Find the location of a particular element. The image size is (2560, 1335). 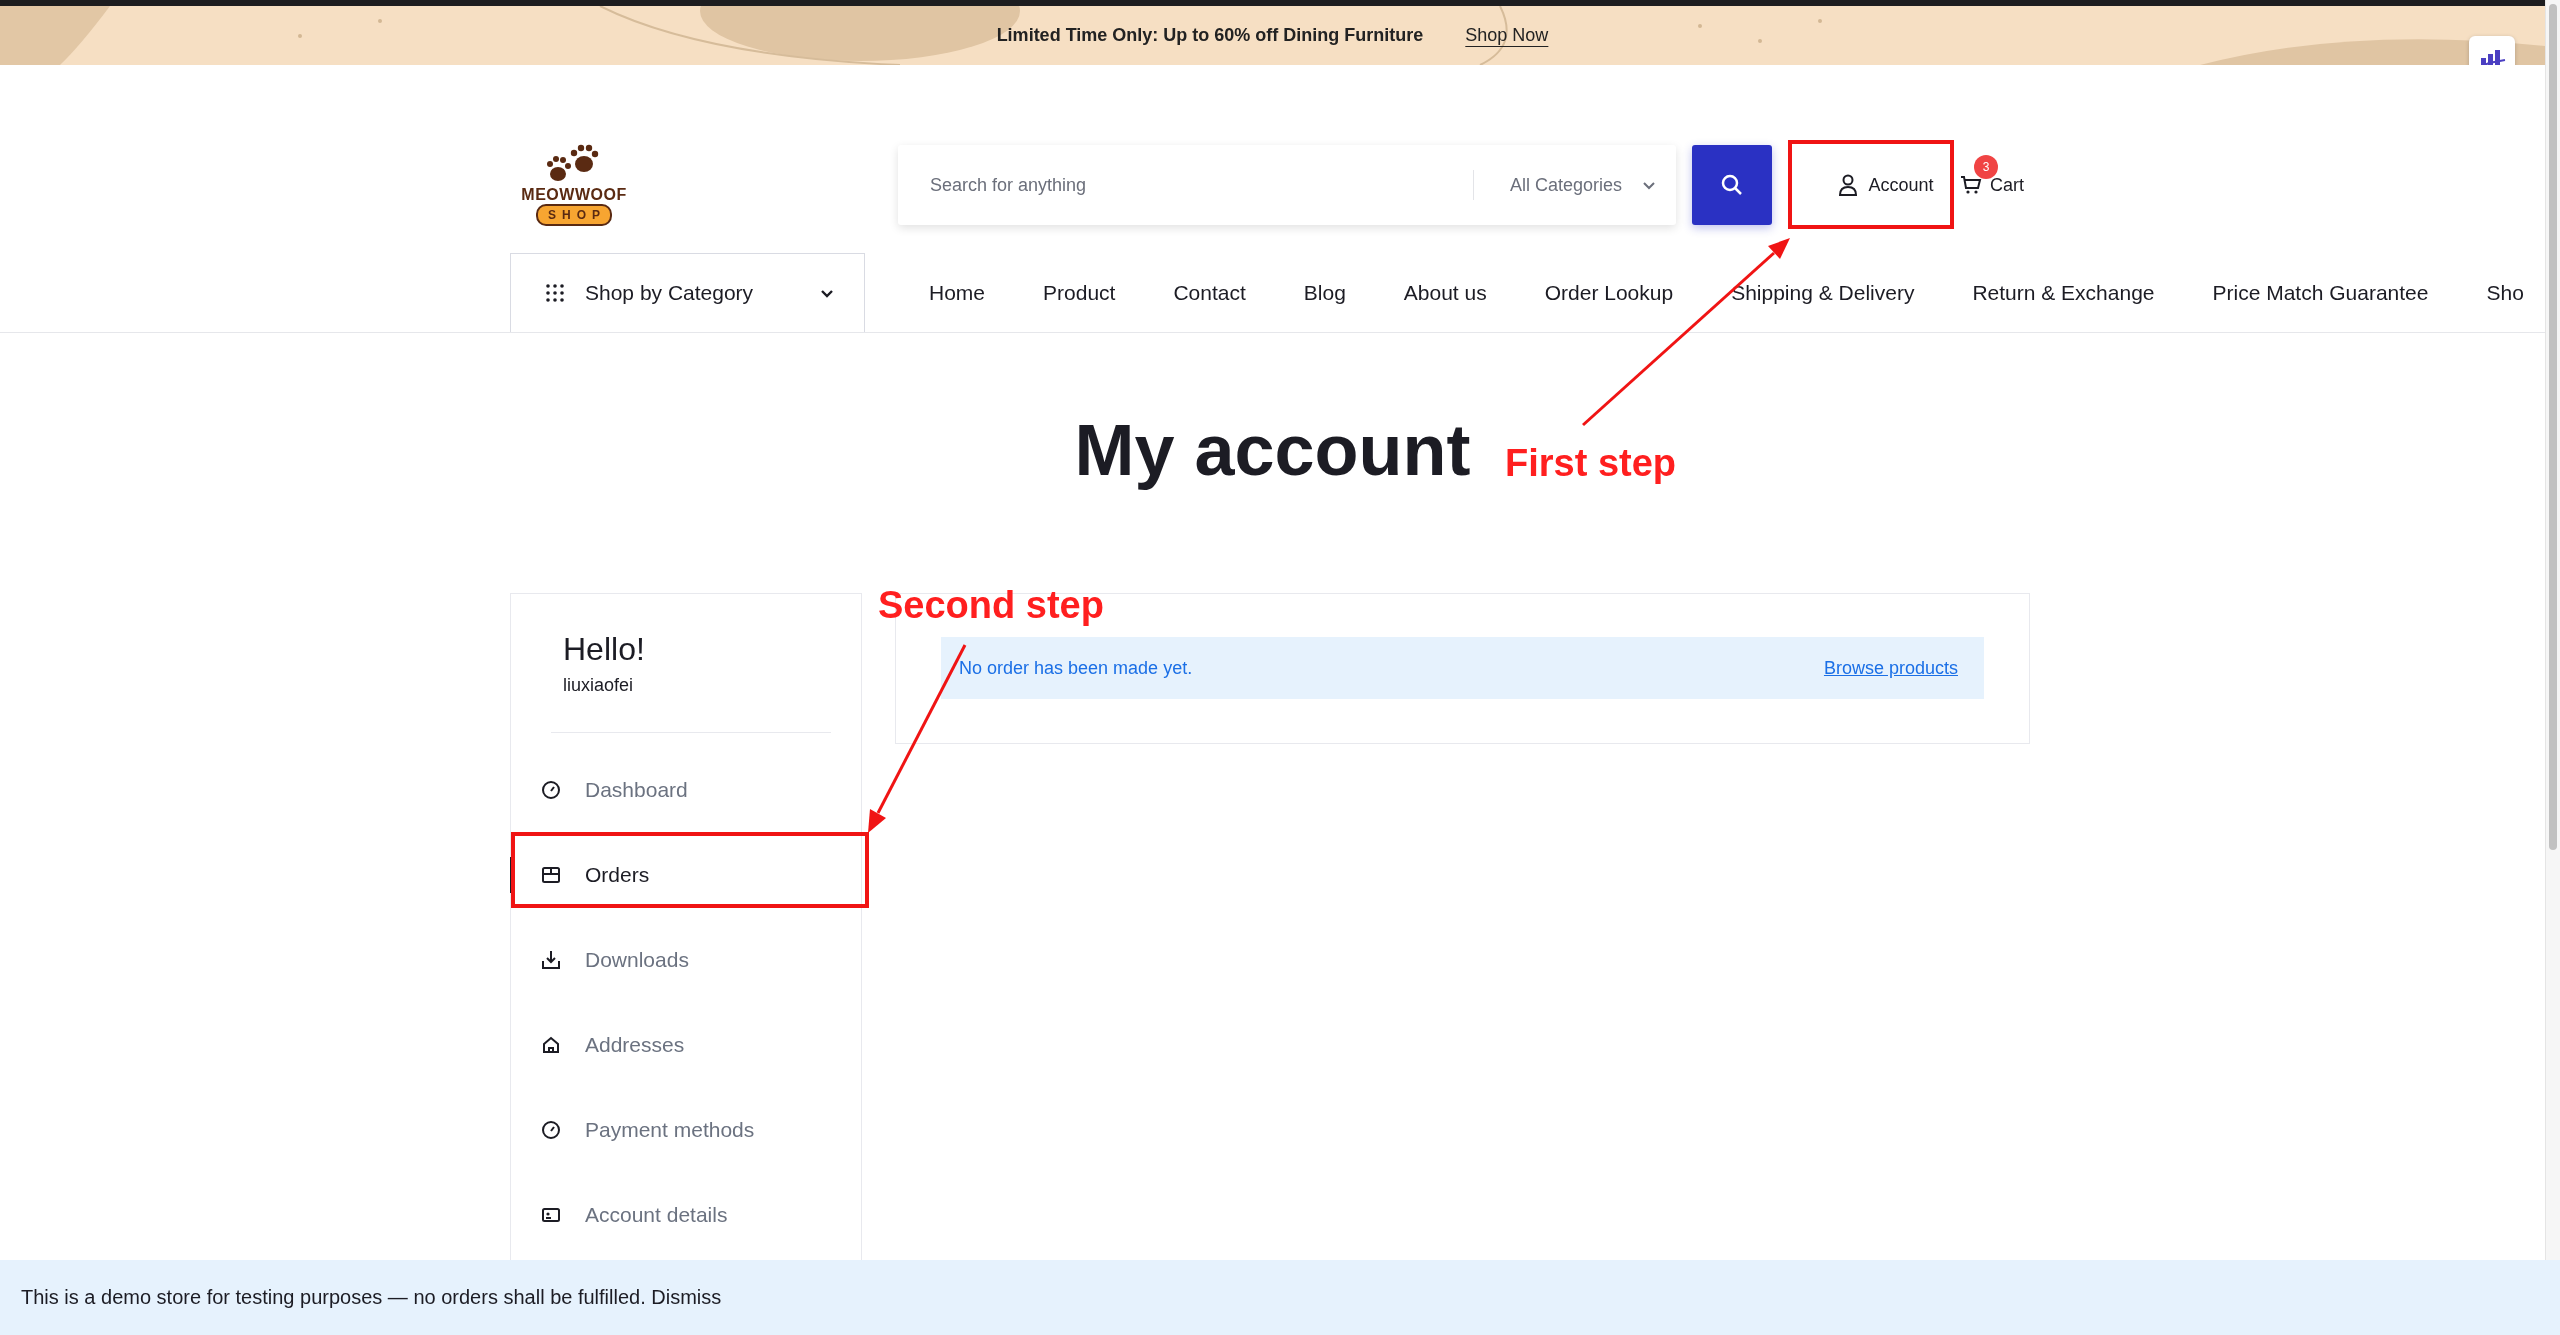

house-icon is located at coordinates (551, 1044).